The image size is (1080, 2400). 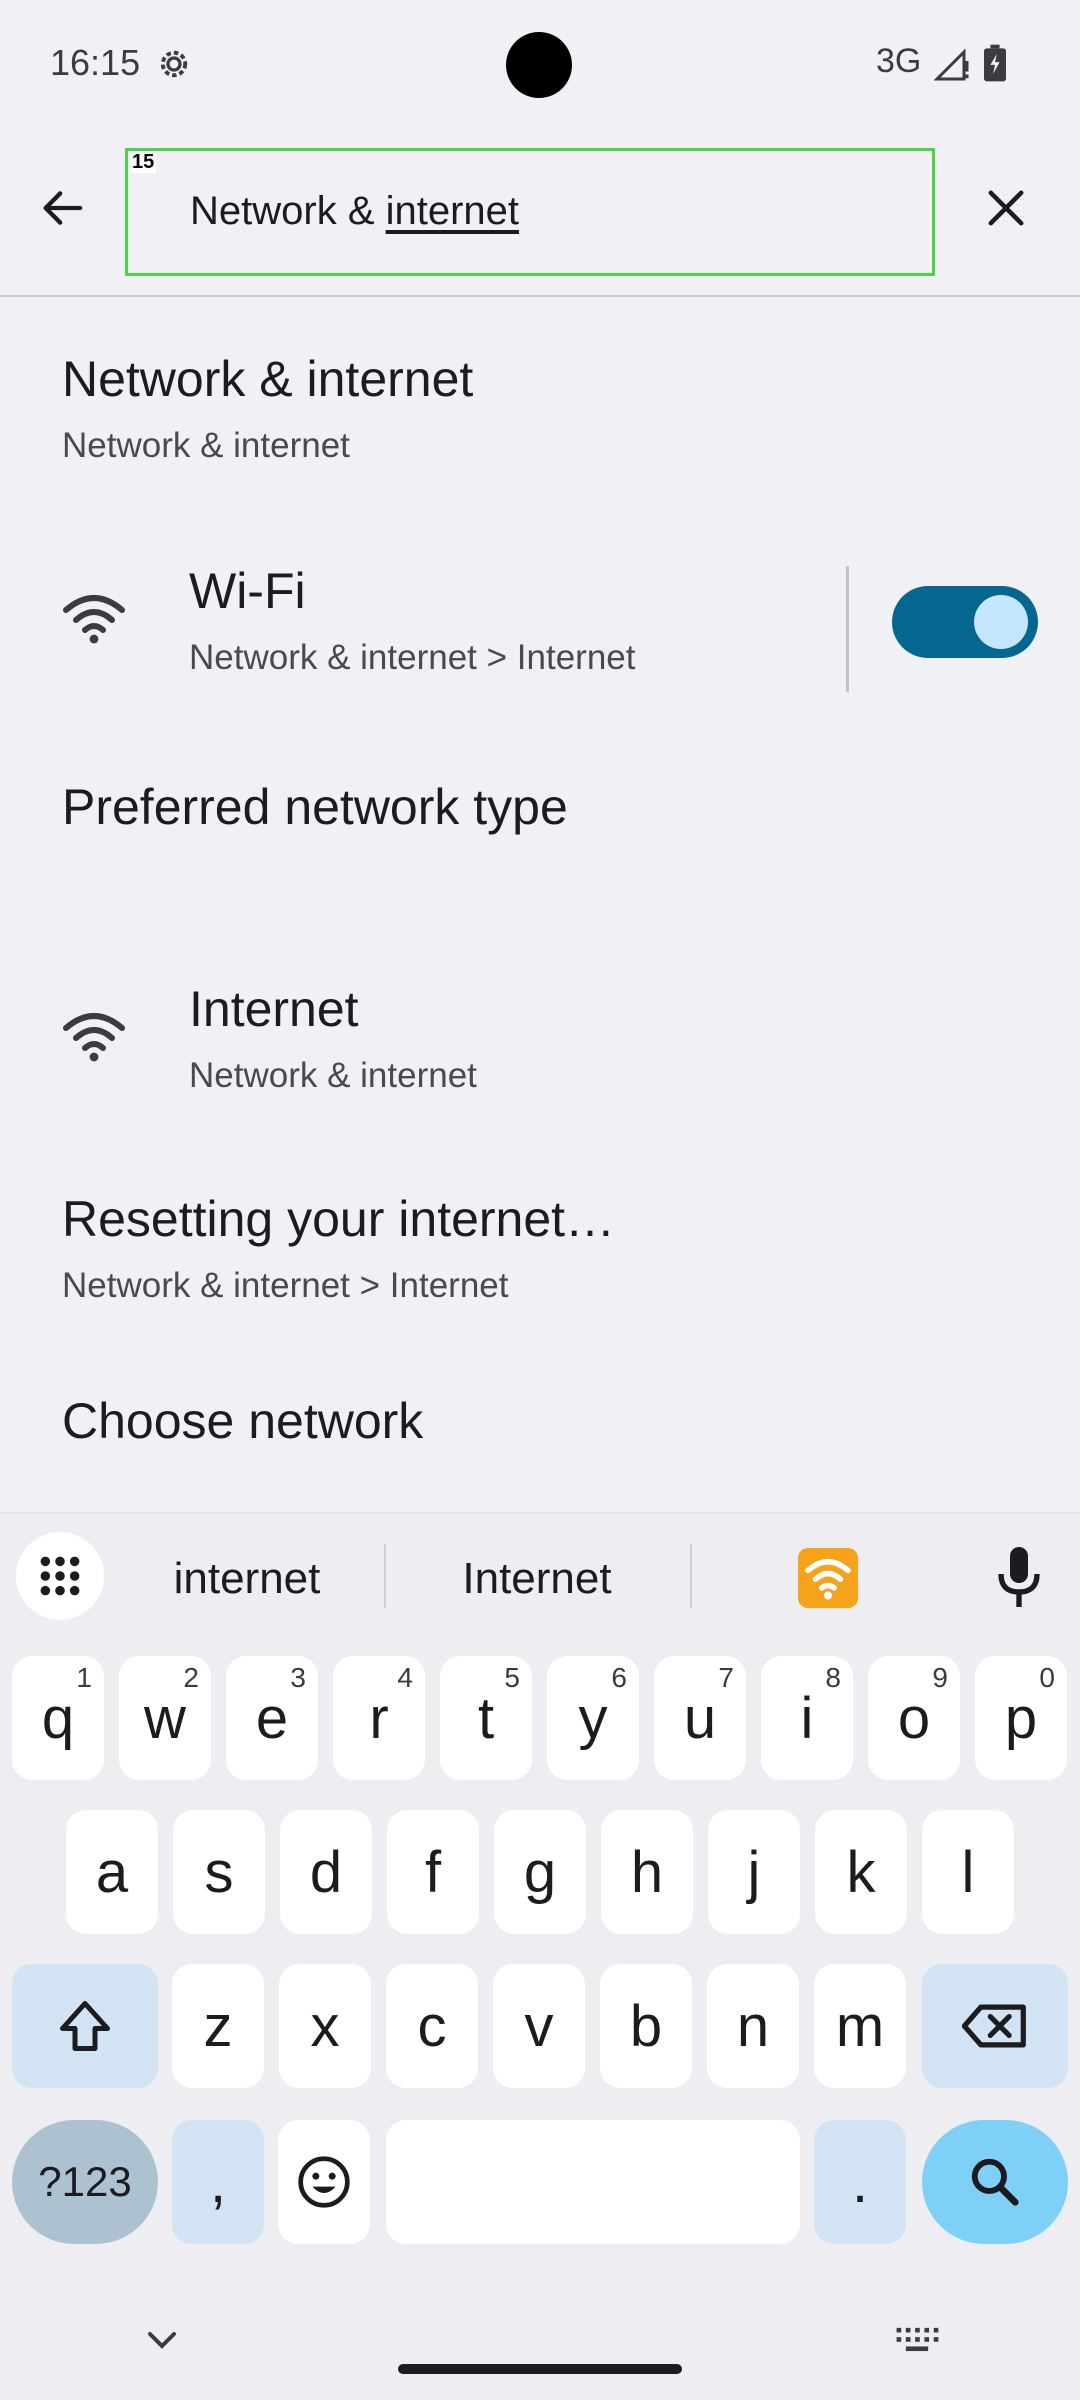 I want to click on key-w: w2, so click(x=165, y=1718).